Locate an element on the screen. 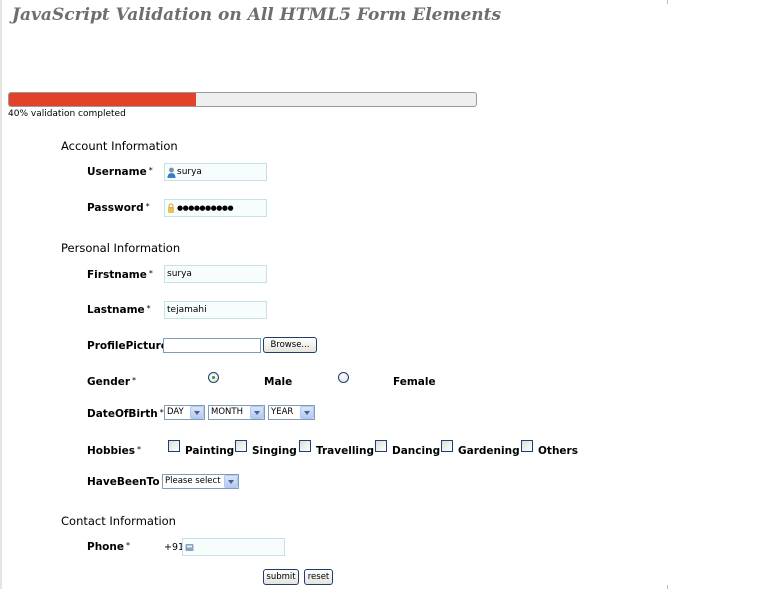 This screenshot has height=589, width=758. reset-button: reset is located at coordinates (318, 577).